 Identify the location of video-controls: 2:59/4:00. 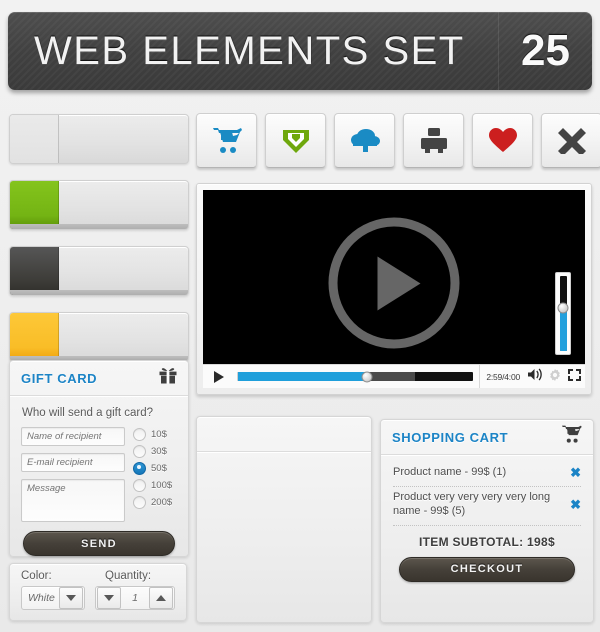
(394, 376).